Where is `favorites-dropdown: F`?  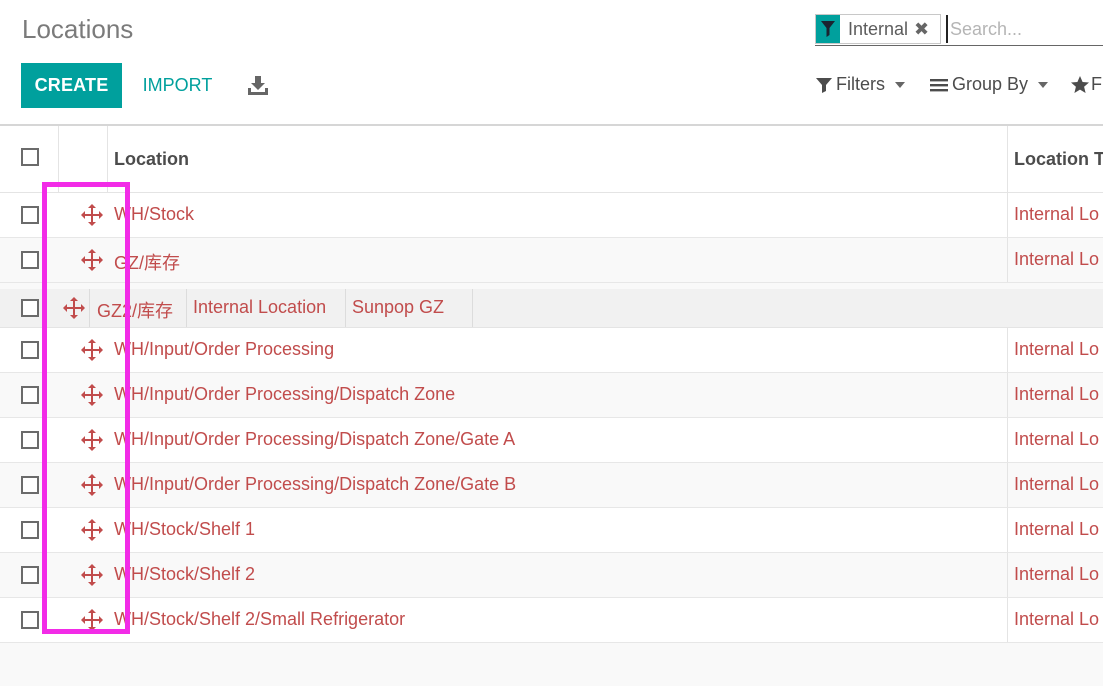 favorites-dropdown: F is located at coordinates (1086, 84).